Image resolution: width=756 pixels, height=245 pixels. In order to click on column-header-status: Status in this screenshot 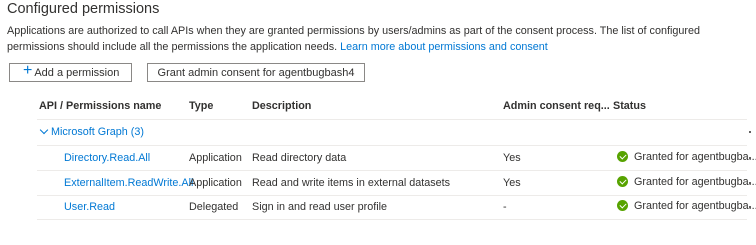, I will do `click(629, 106)`.